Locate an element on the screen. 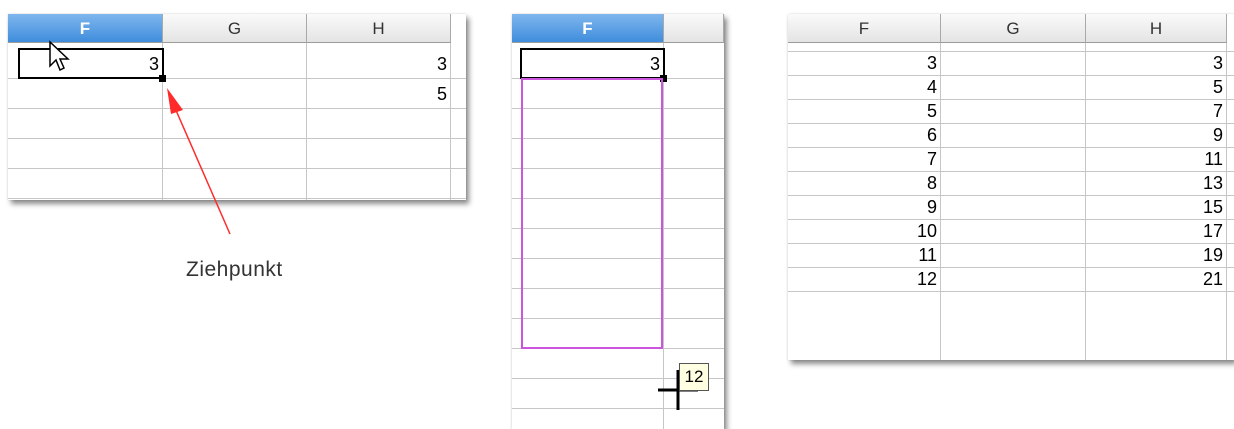  cell-f8: 10 is located at coordinates (864, 228).